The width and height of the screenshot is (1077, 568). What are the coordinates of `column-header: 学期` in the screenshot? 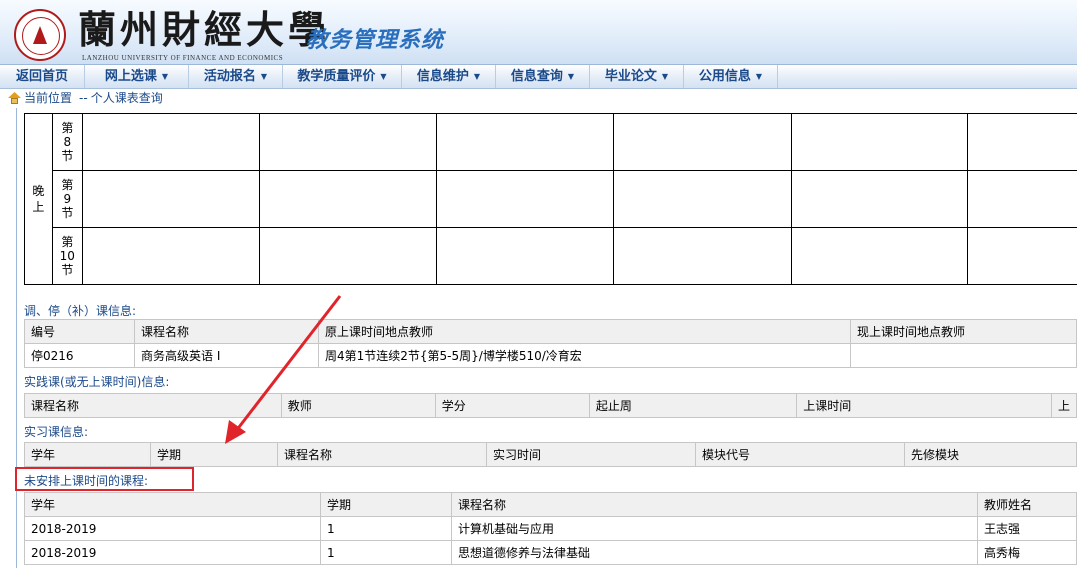 It's located at (386, 504).